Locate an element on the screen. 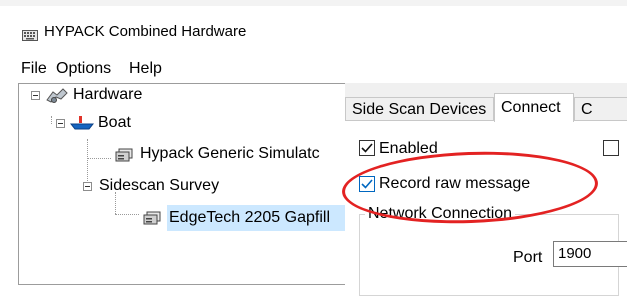 This screenshot has height=296, width=627. menu-options: Options is located at coordinates (83, 69).